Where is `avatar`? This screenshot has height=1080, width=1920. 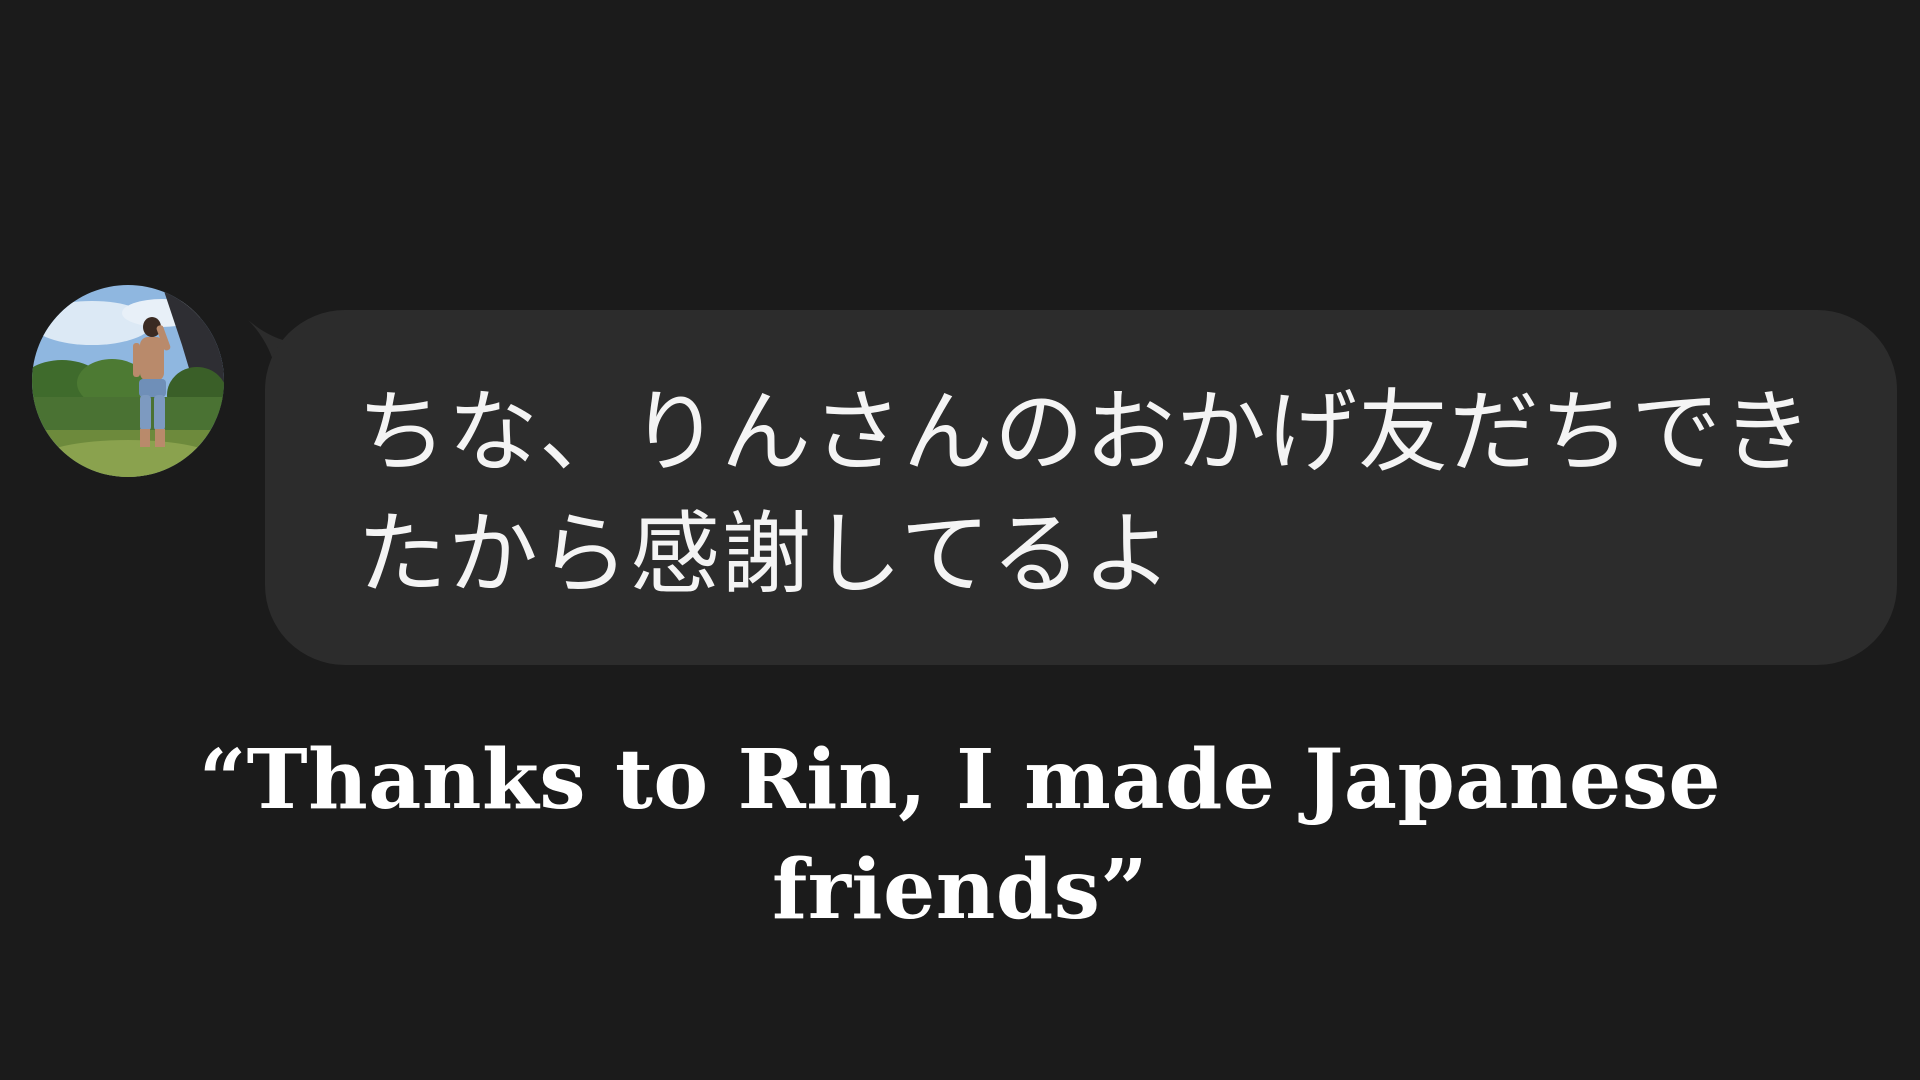
avatar is located at coordinates (128, 381).